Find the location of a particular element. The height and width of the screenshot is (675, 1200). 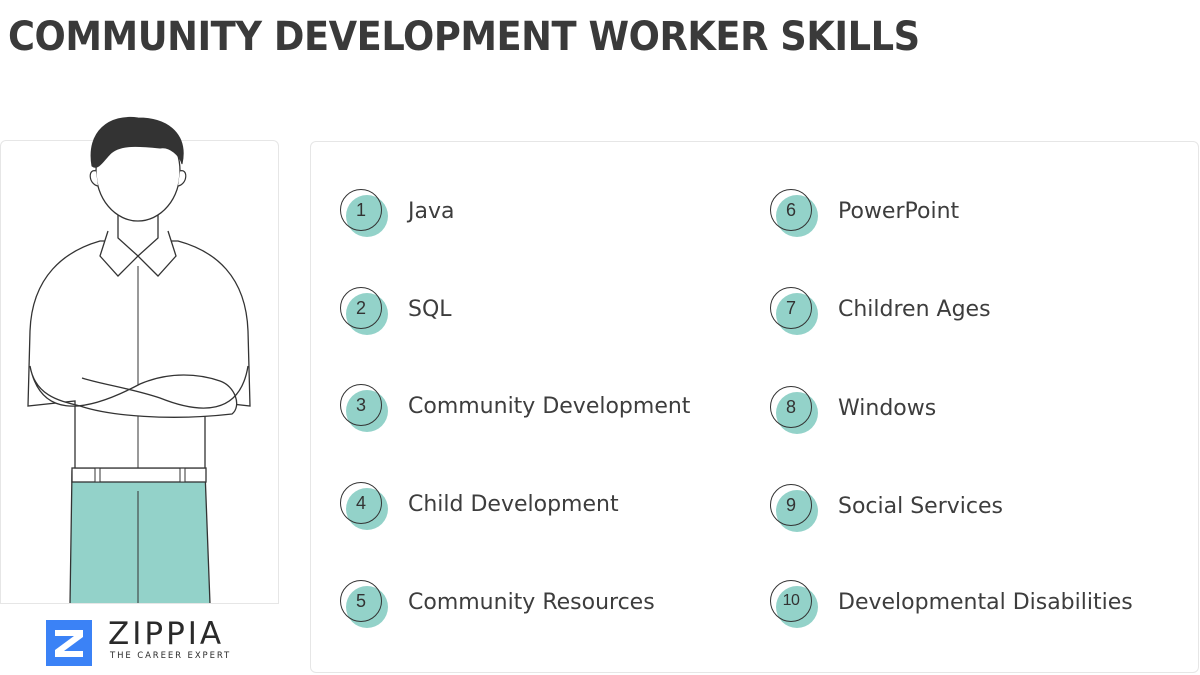

skill-item: 4 Child Development is located at coordinates (539, 506).